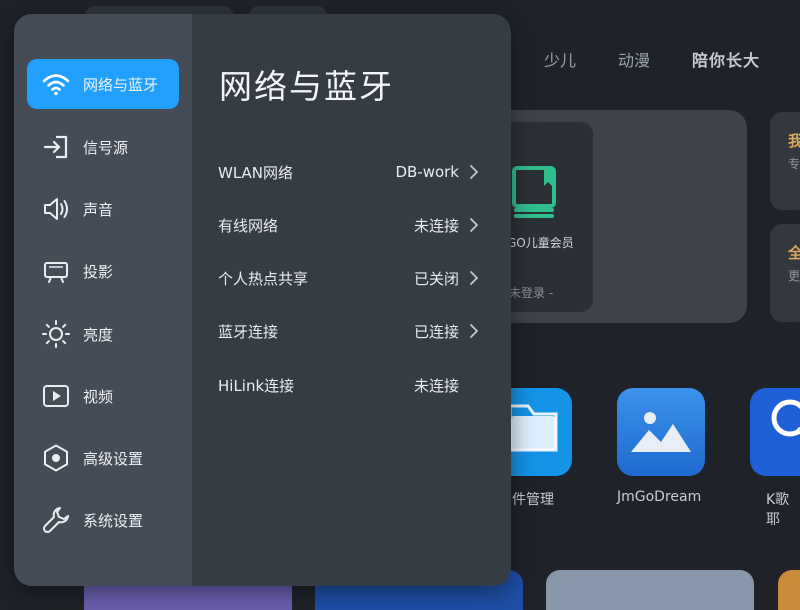 The image size is (800, 610). I want to click on app-jmgodream, so click(661, 432).